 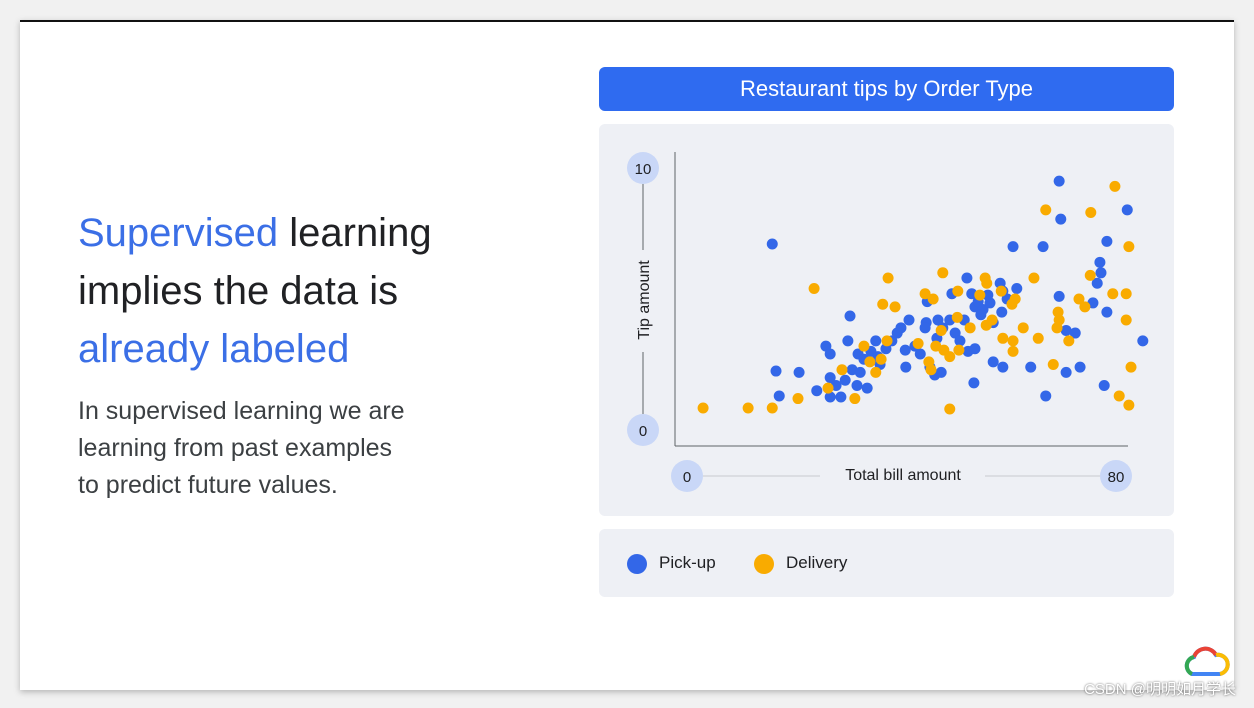 What do you see at coordinates (1160, 689) in the screenshot?
I see `watermark: CSDN @明明如月学长` at bounding box center [1160, 689].